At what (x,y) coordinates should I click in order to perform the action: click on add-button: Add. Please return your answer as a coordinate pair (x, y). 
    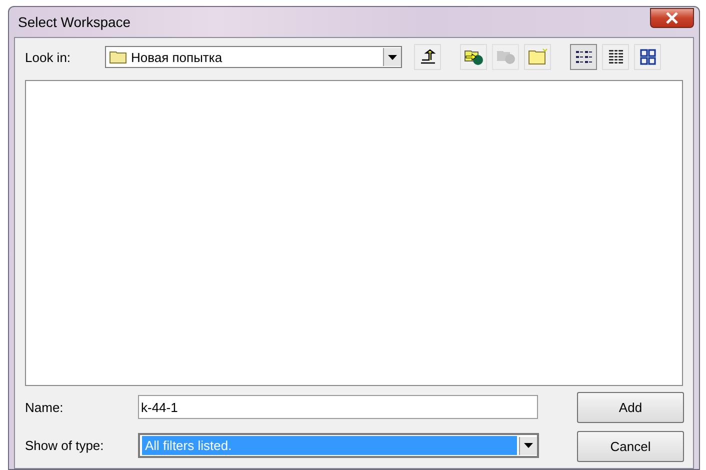
    Looking at the image, I should click on (630, 407).